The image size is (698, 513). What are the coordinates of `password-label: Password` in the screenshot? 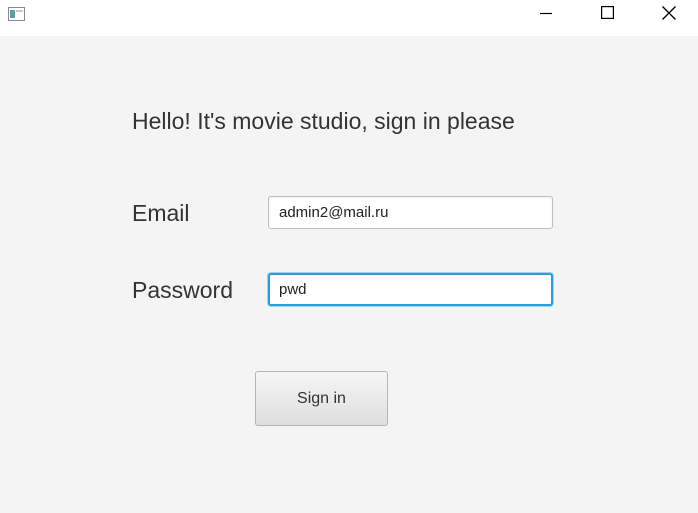 It's located at (182, 290).